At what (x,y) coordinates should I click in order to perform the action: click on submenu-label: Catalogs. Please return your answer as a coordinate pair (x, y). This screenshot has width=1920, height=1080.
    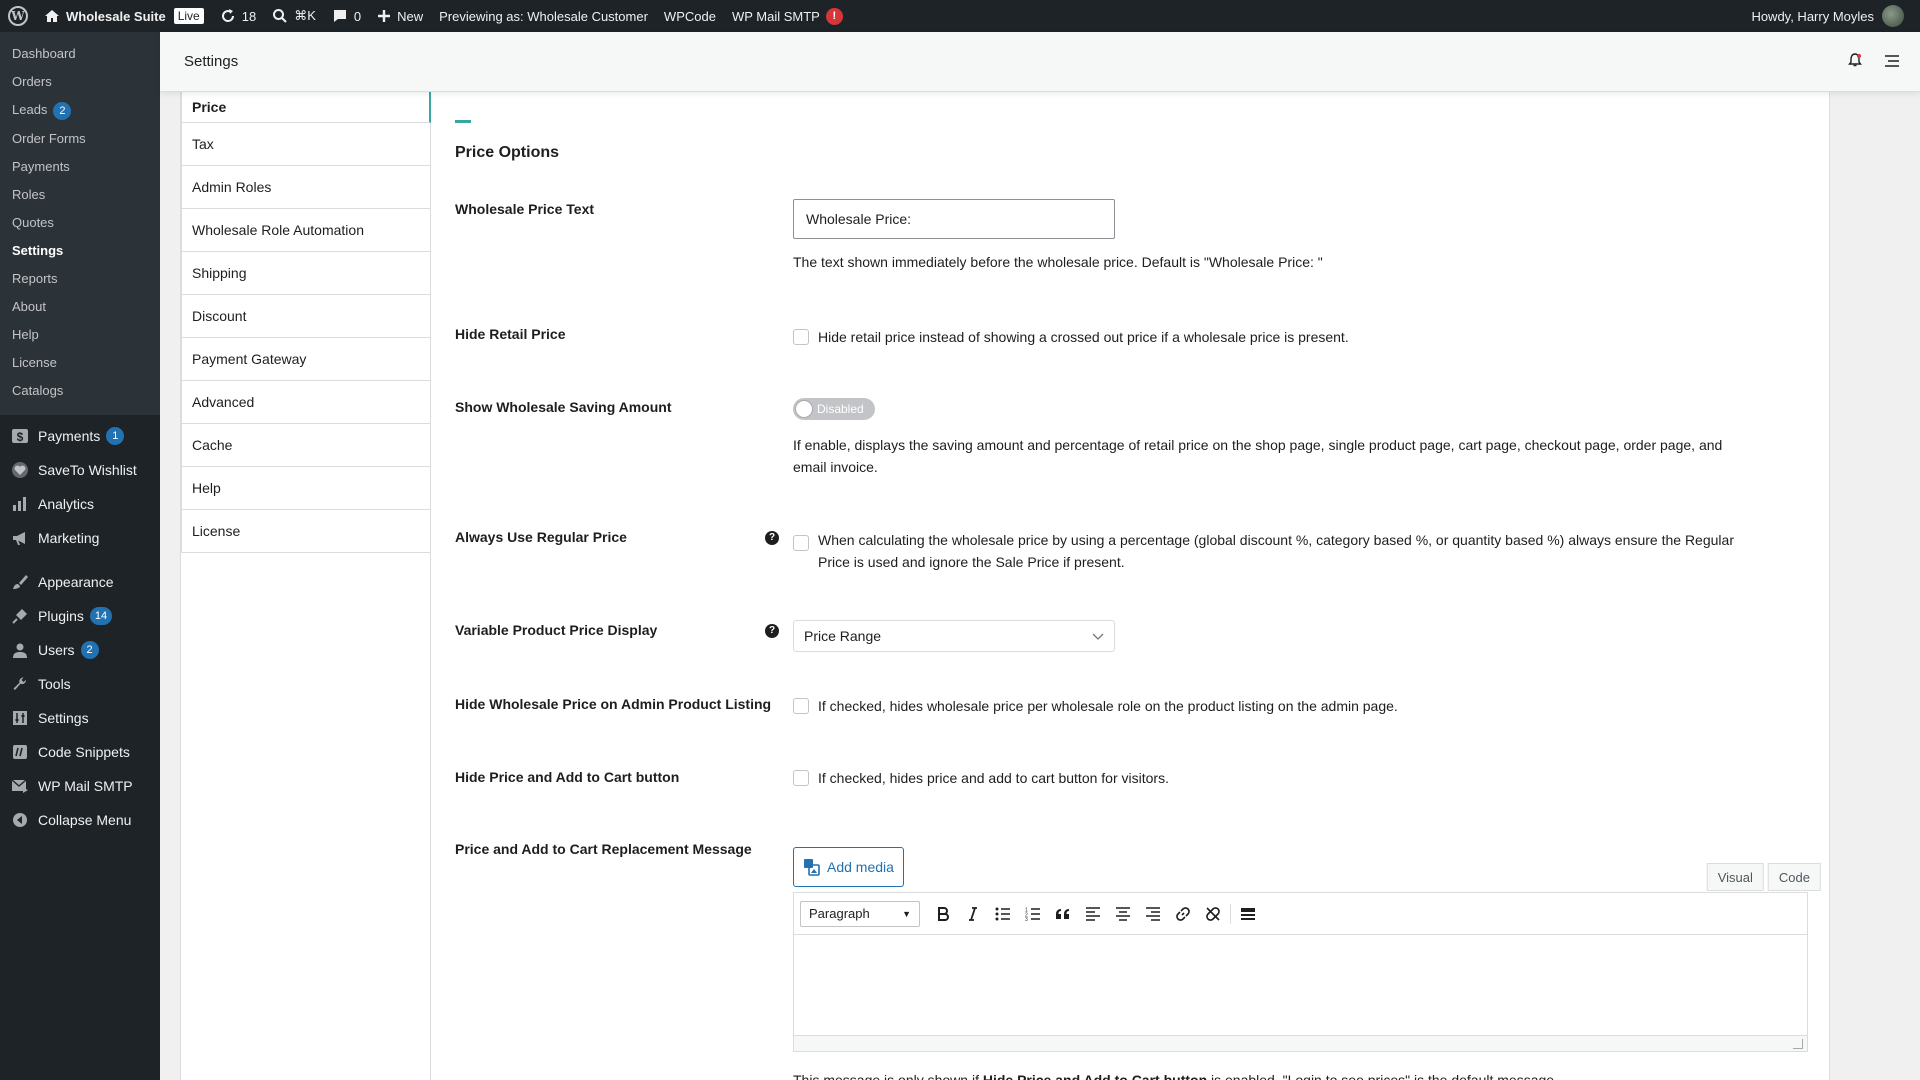
    Looking at the image, I should click on (38, 390).